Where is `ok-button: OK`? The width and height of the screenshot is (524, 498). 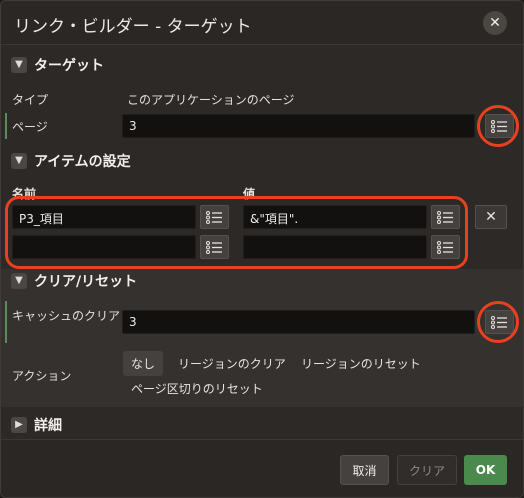
ok-button: OK is located at coordinates (485, 470).